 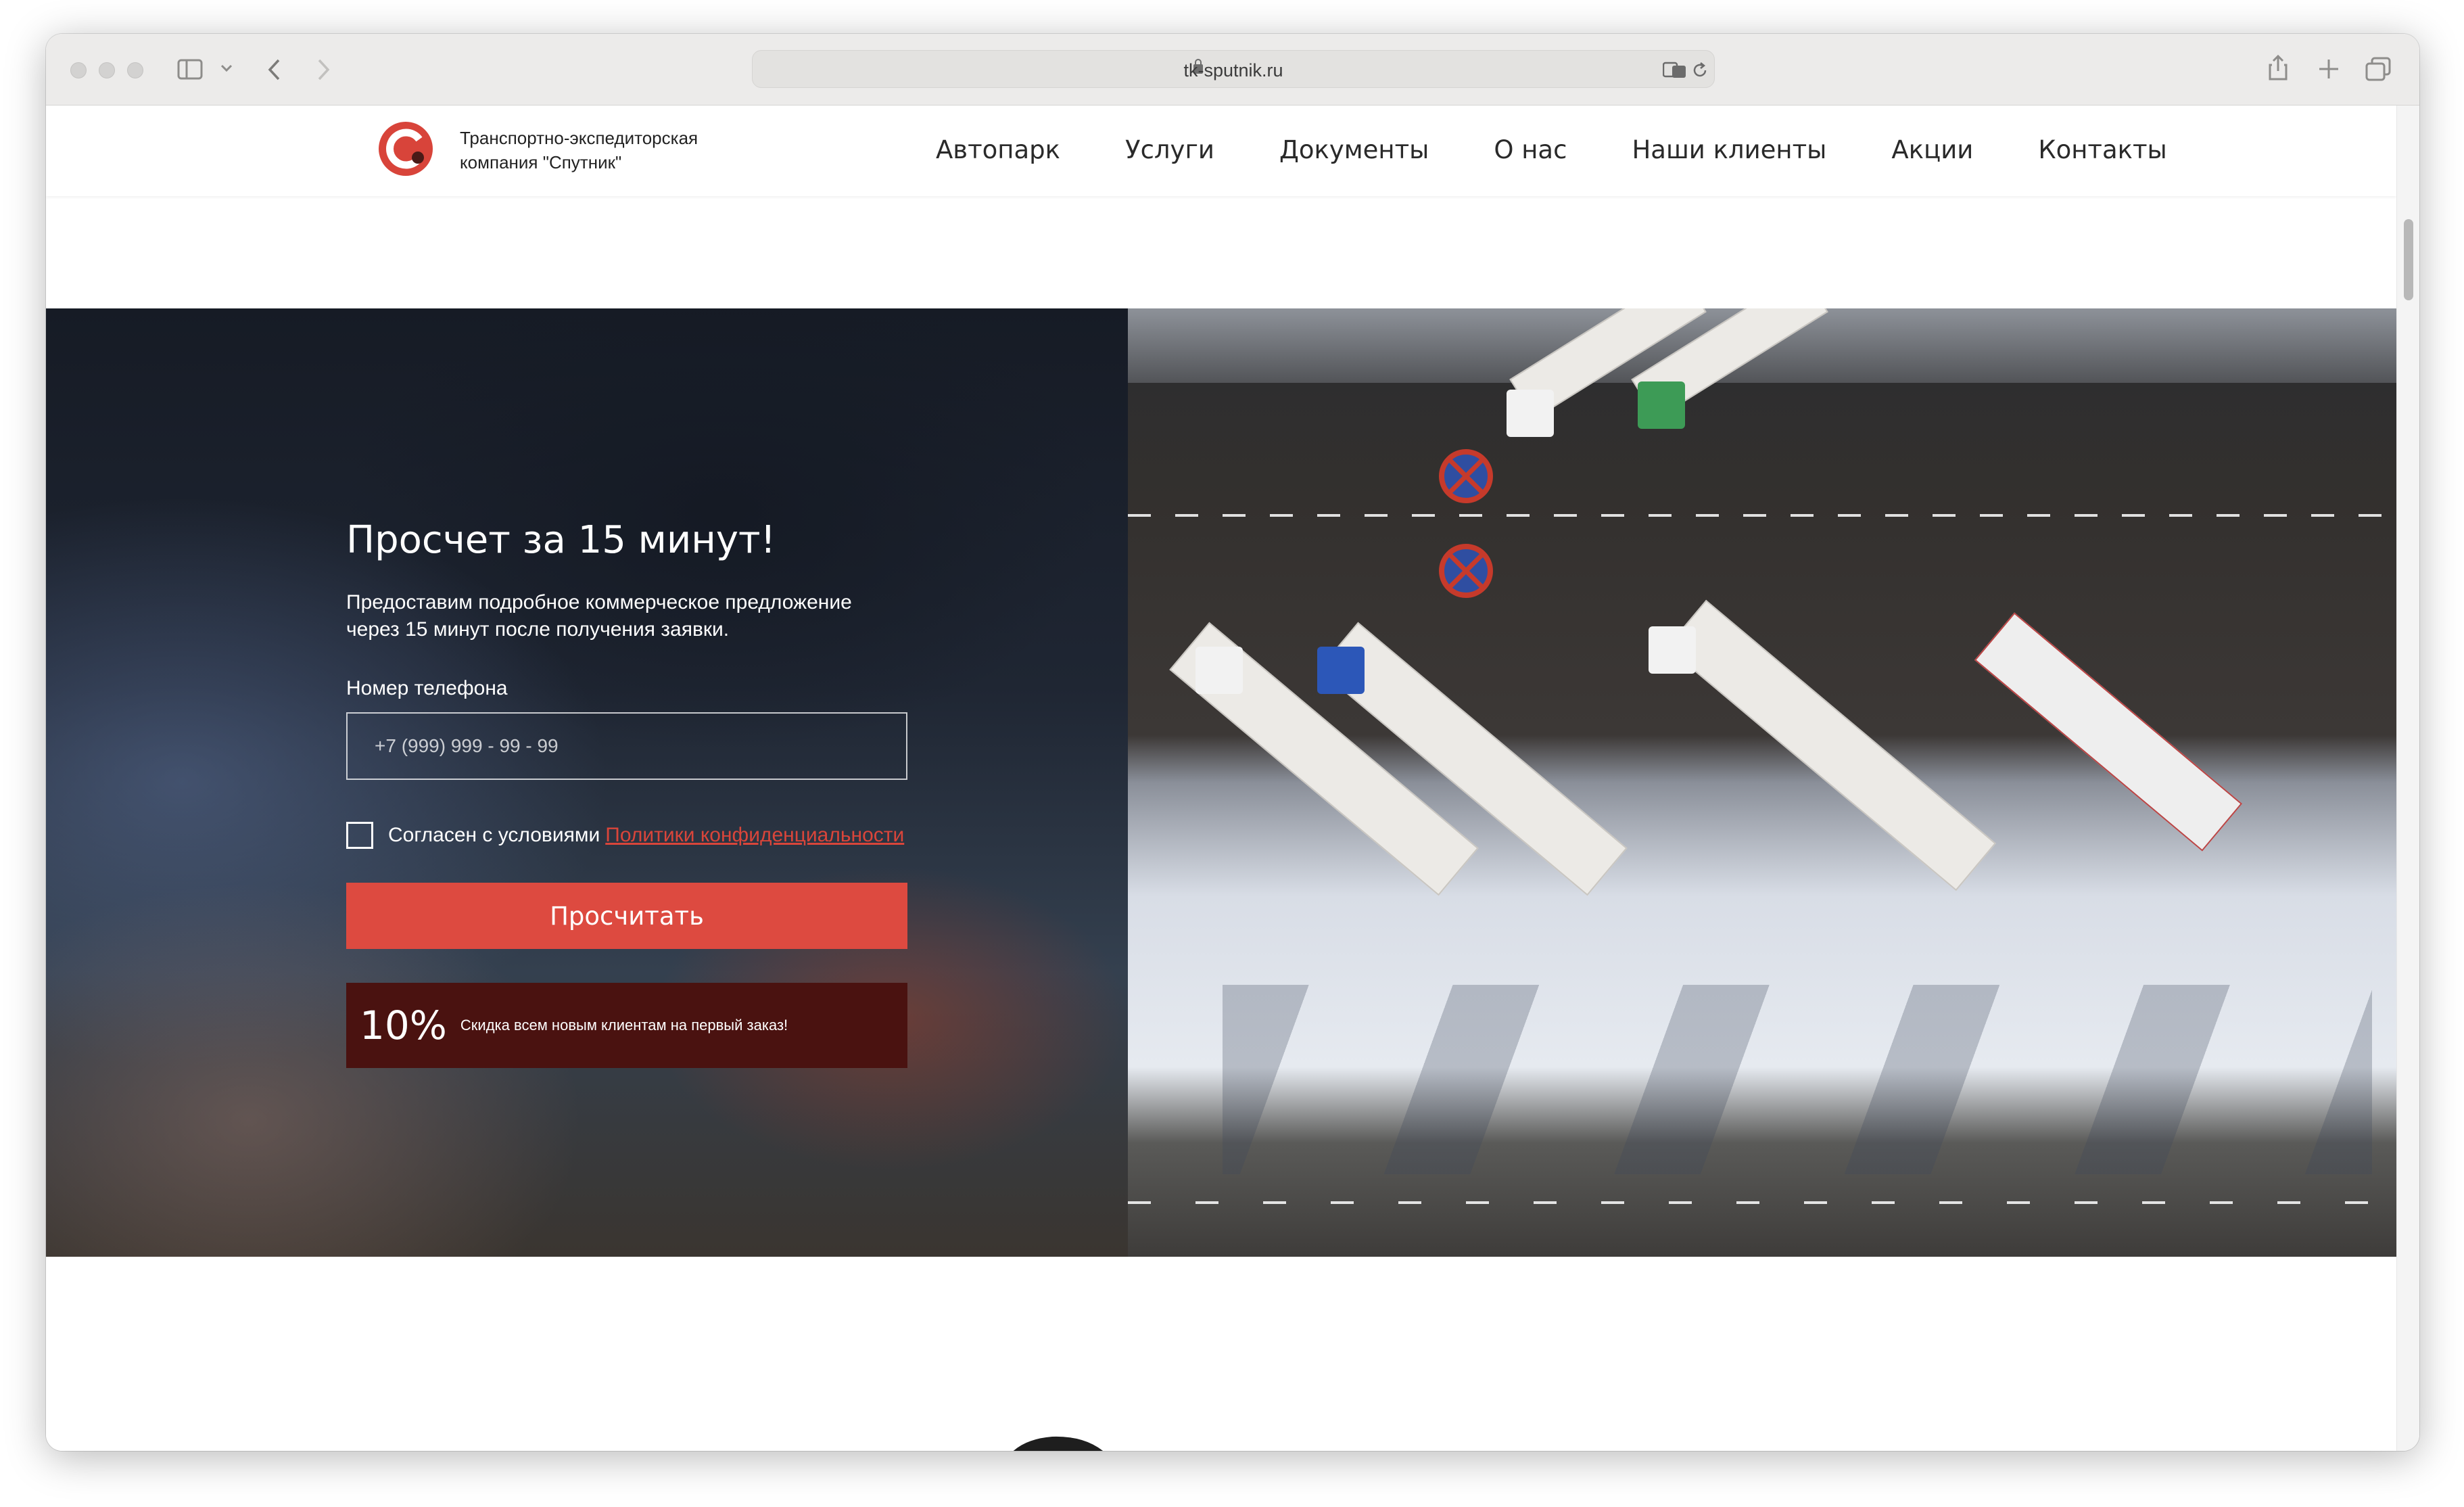 I want to click on nav-item-clients: Наши клиенты, so click(x=1729, y=149).